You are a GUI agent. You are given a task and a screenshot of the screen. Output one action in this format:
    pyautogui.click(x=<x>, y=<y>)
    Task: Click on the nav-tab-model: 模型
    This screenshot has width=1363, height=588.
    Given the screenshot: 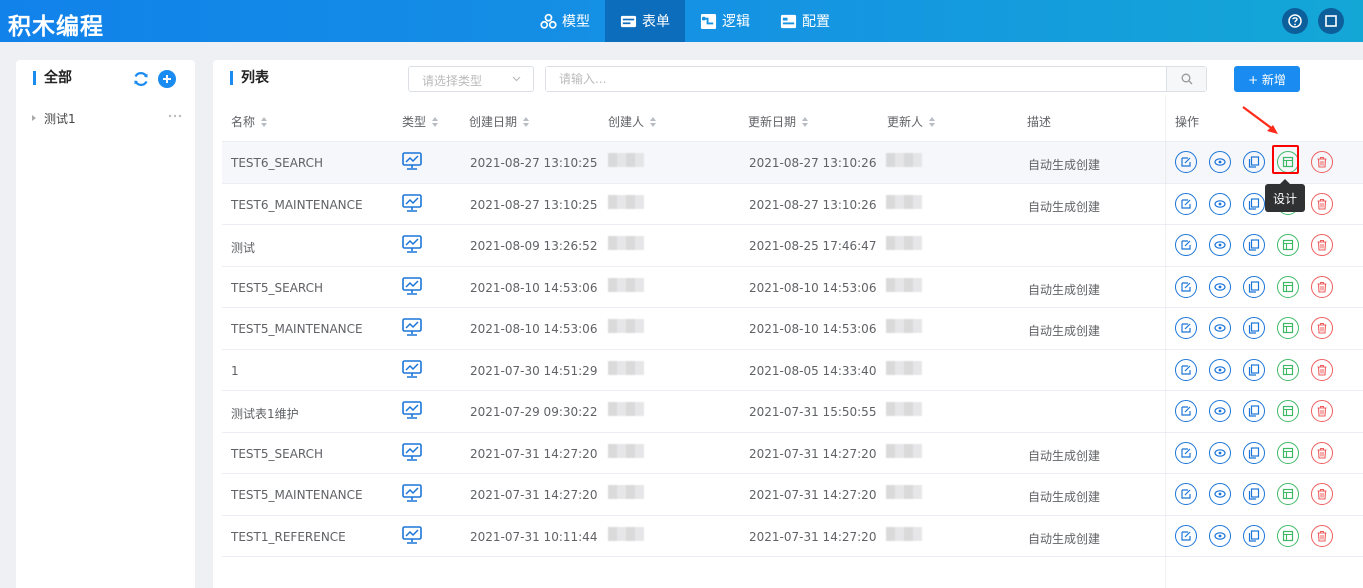 What is the action you would take?
    pyautogui.click(x=565, y=21)
    